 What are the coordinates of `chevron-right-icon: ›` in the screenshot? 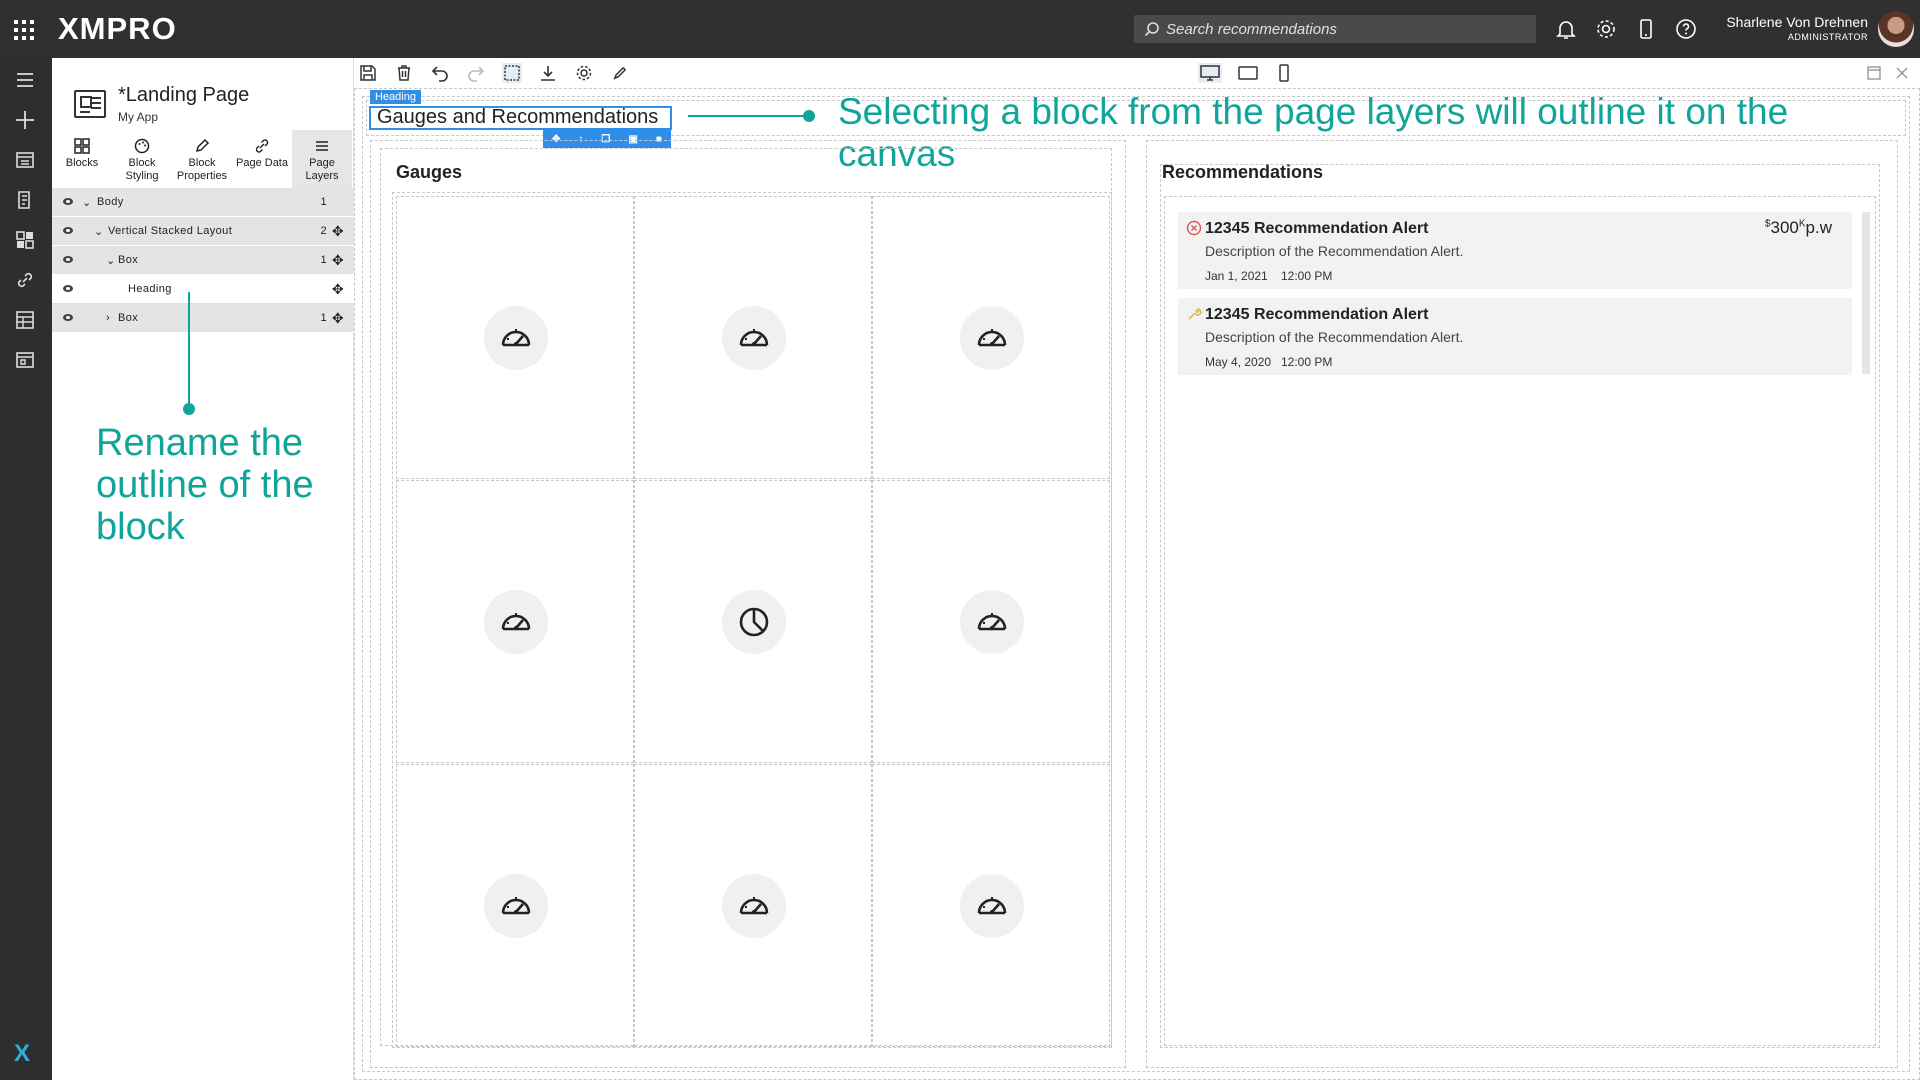 It's located at (108, 318).